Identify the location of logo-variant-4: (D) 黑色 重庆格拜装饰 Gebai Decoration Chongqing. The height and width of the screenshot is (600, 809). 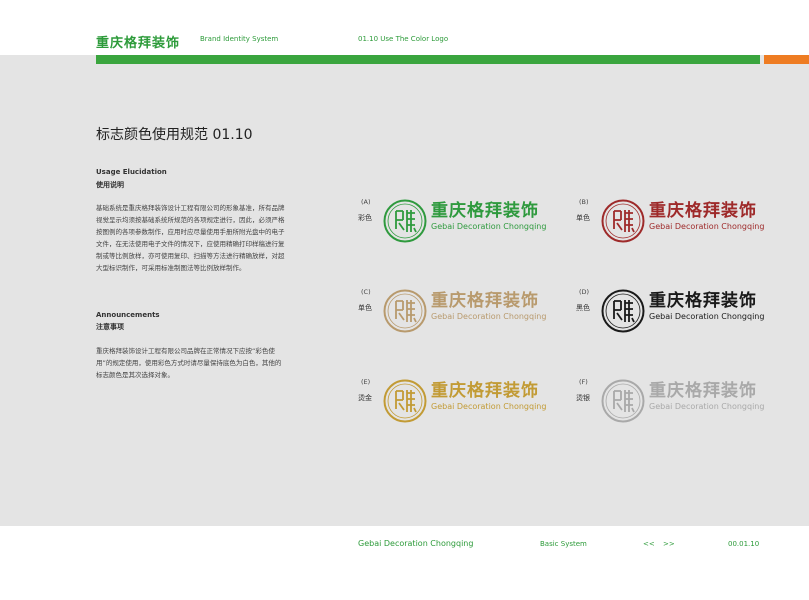
(681, 318).